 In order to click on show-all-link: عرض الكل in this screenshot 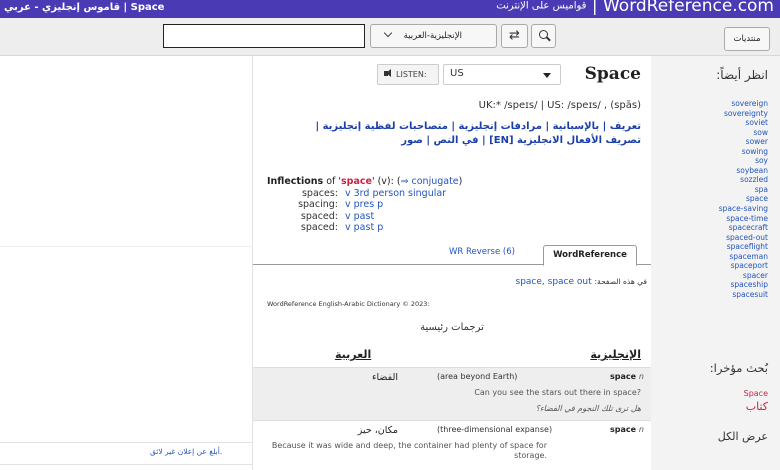, I will do `click(743, 436)`.